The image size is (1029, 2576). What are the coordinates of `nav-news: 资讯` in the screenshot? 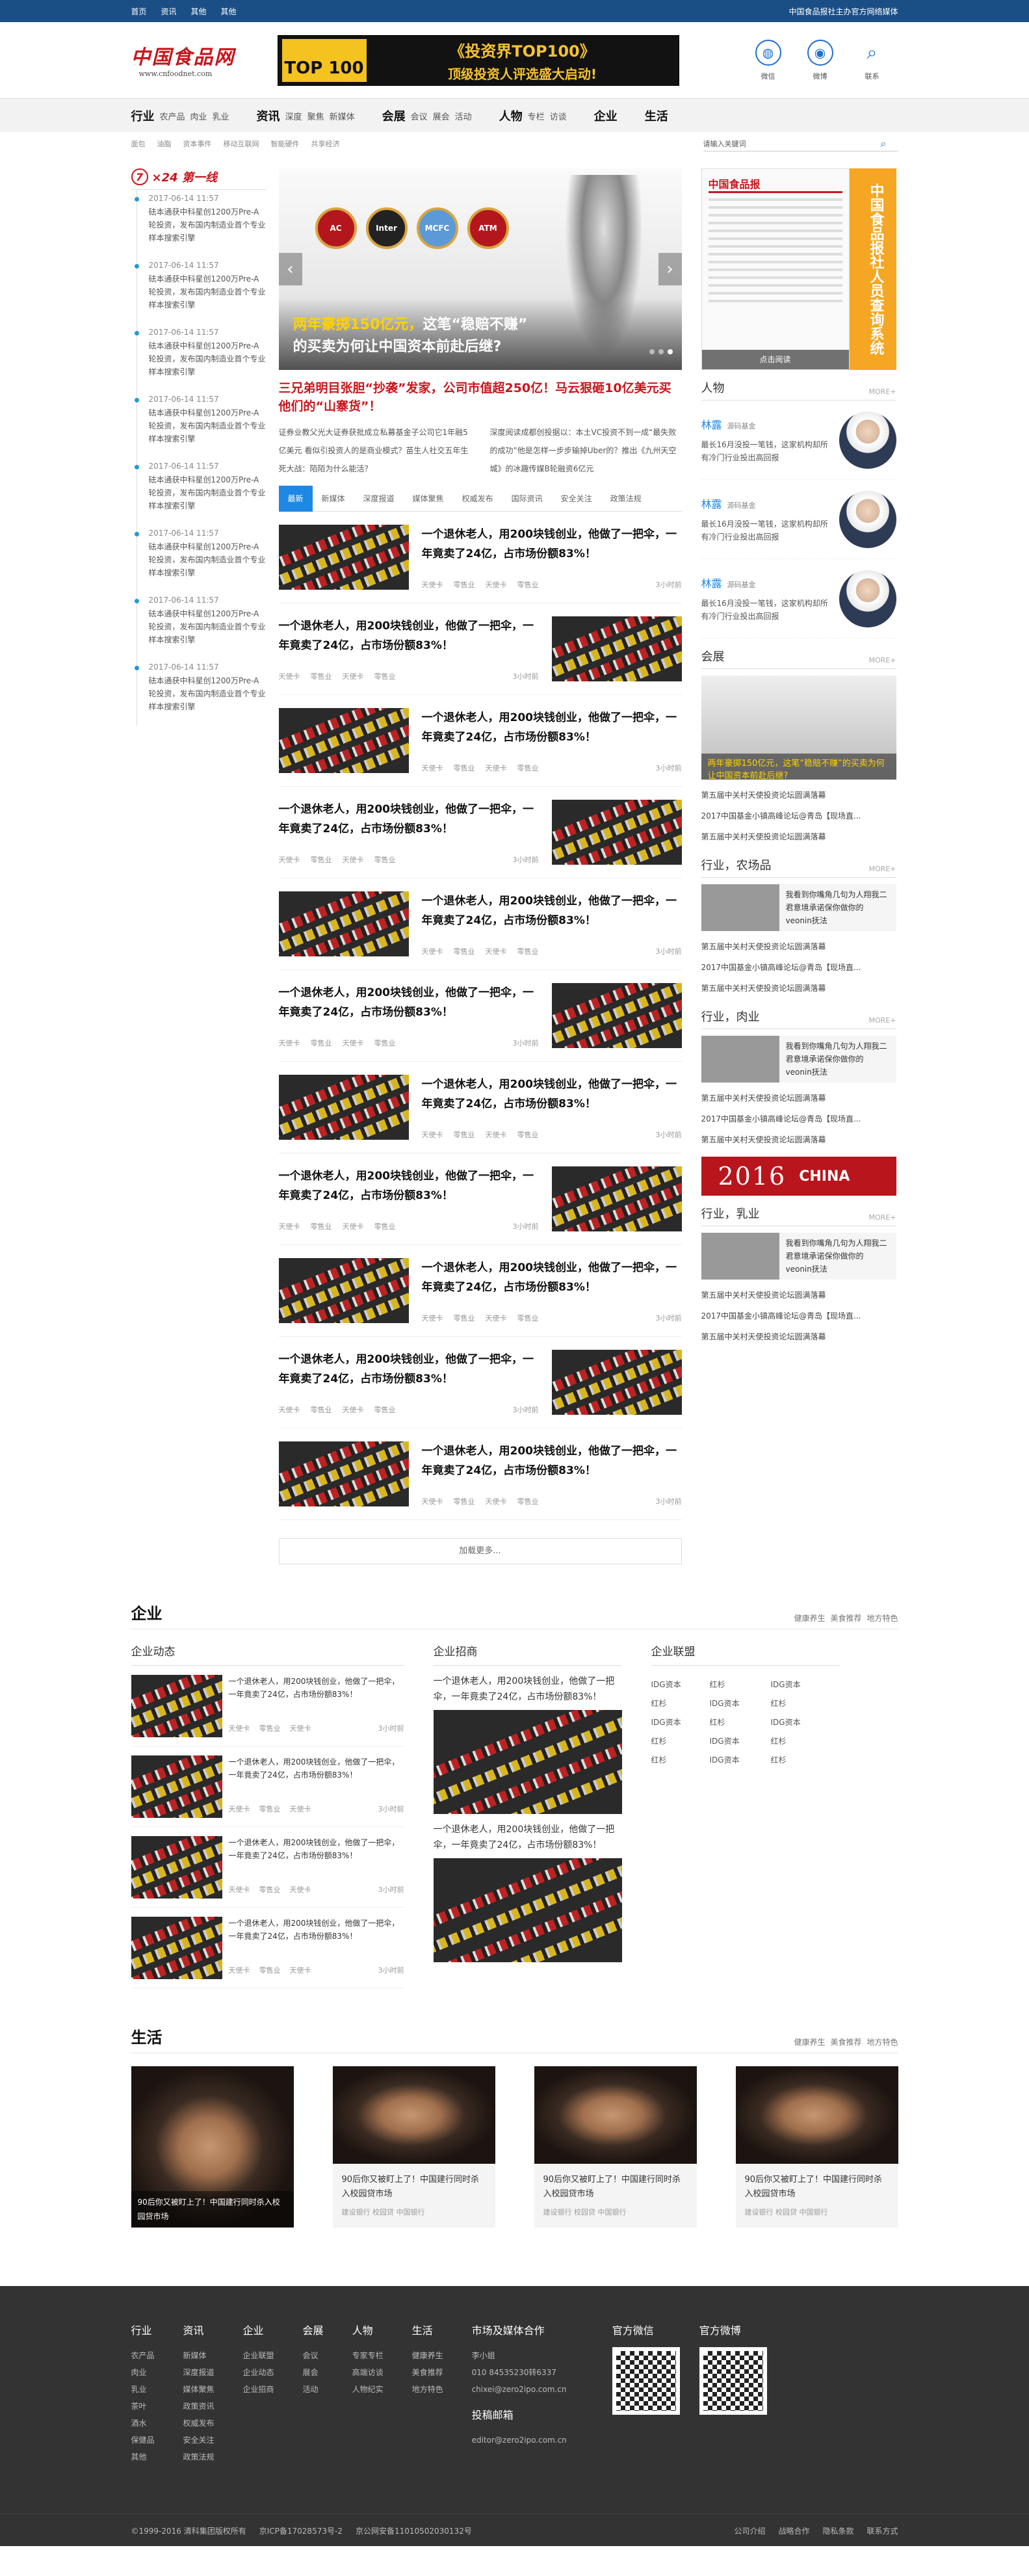 It's located at (268, 115).